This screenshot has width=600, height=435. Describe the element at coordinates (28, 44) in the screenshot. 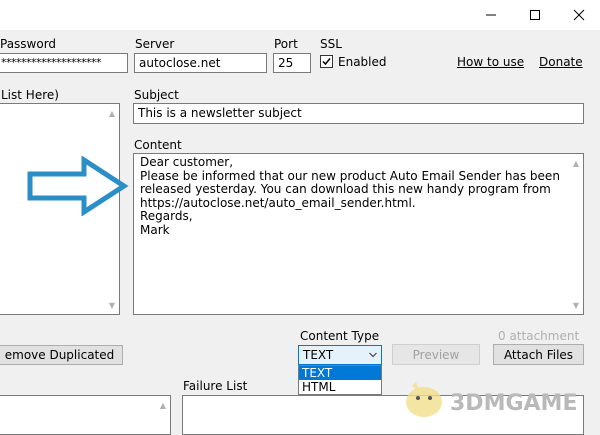

I see `password-label: Password` at that location.